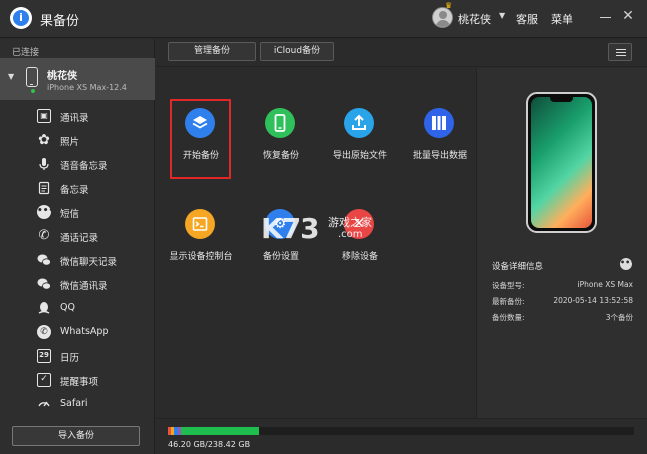 Image resolution: width=647 pixels, height=454 pixels. Describe the element at coordinates (200, 123) in the screenshot. I see `layers-icon` at that location.